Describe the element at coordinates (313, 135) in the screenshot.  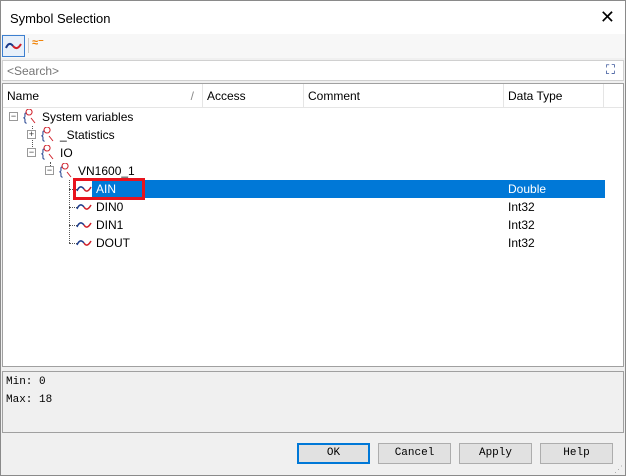
I see `tree-item-statistics: + { _Statistics` at that location.